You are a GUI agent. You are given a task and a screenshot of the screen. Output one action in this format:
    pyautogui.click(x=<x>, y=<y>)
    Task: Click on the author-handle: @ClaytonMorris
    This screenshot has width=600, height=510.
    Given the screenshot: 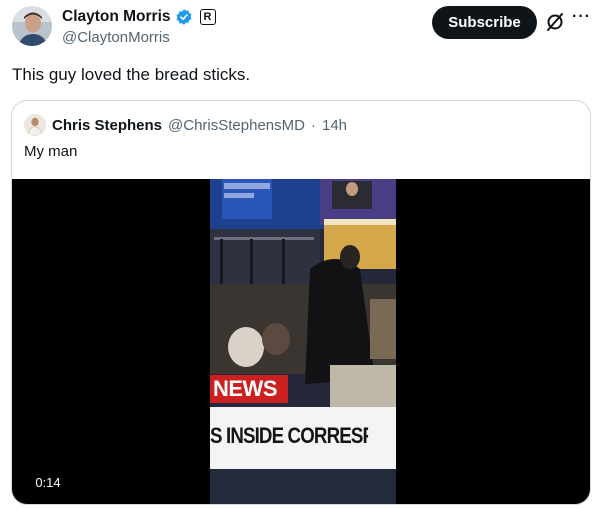 What is the action you would take?
    pyautogui.click(x=139, y=37)
    